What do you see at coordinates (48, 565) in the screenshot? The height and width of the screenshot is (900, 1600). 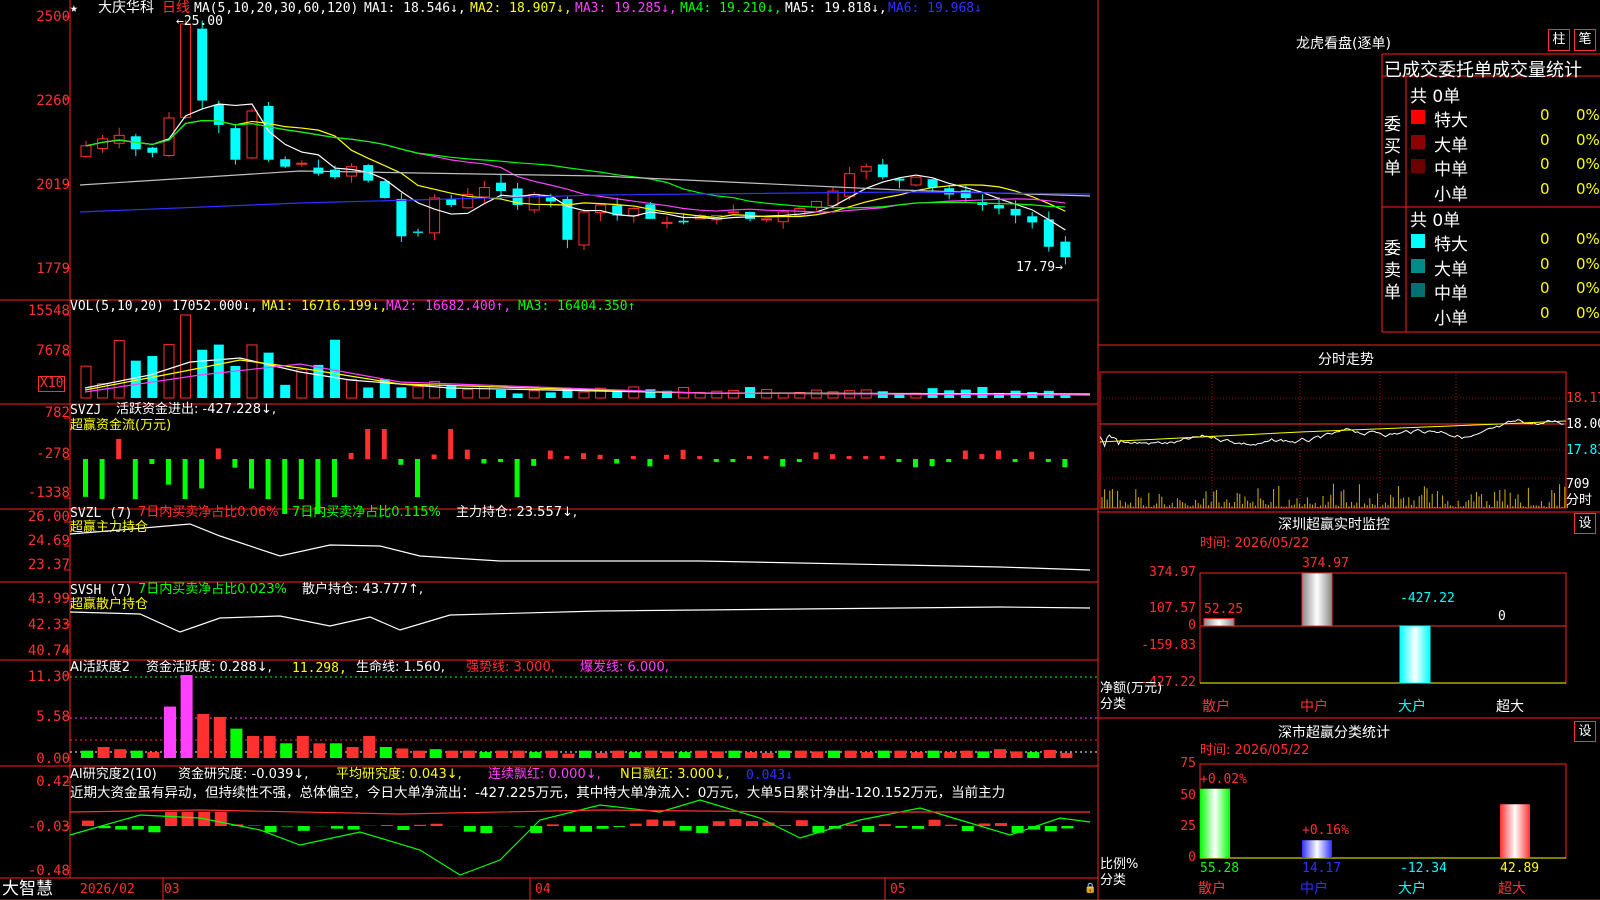 I see `y-tick: 23.37` at bounding box center [48, 565].